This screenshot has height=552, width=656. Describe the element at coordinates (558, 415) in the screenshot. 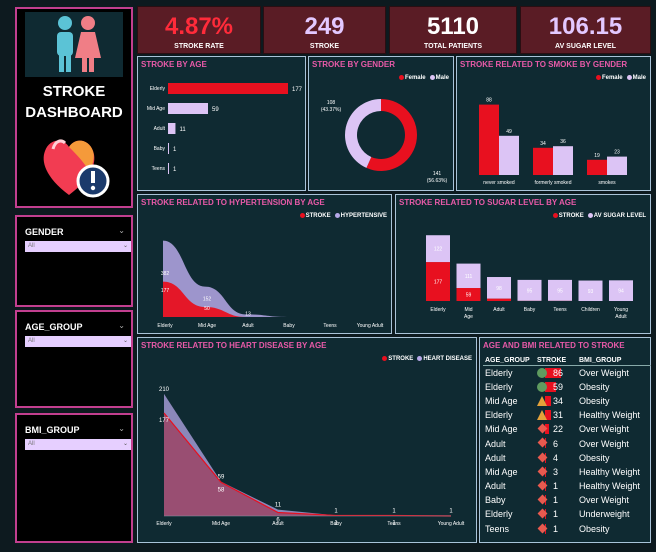

I see `stroke-value: 31` at that location.